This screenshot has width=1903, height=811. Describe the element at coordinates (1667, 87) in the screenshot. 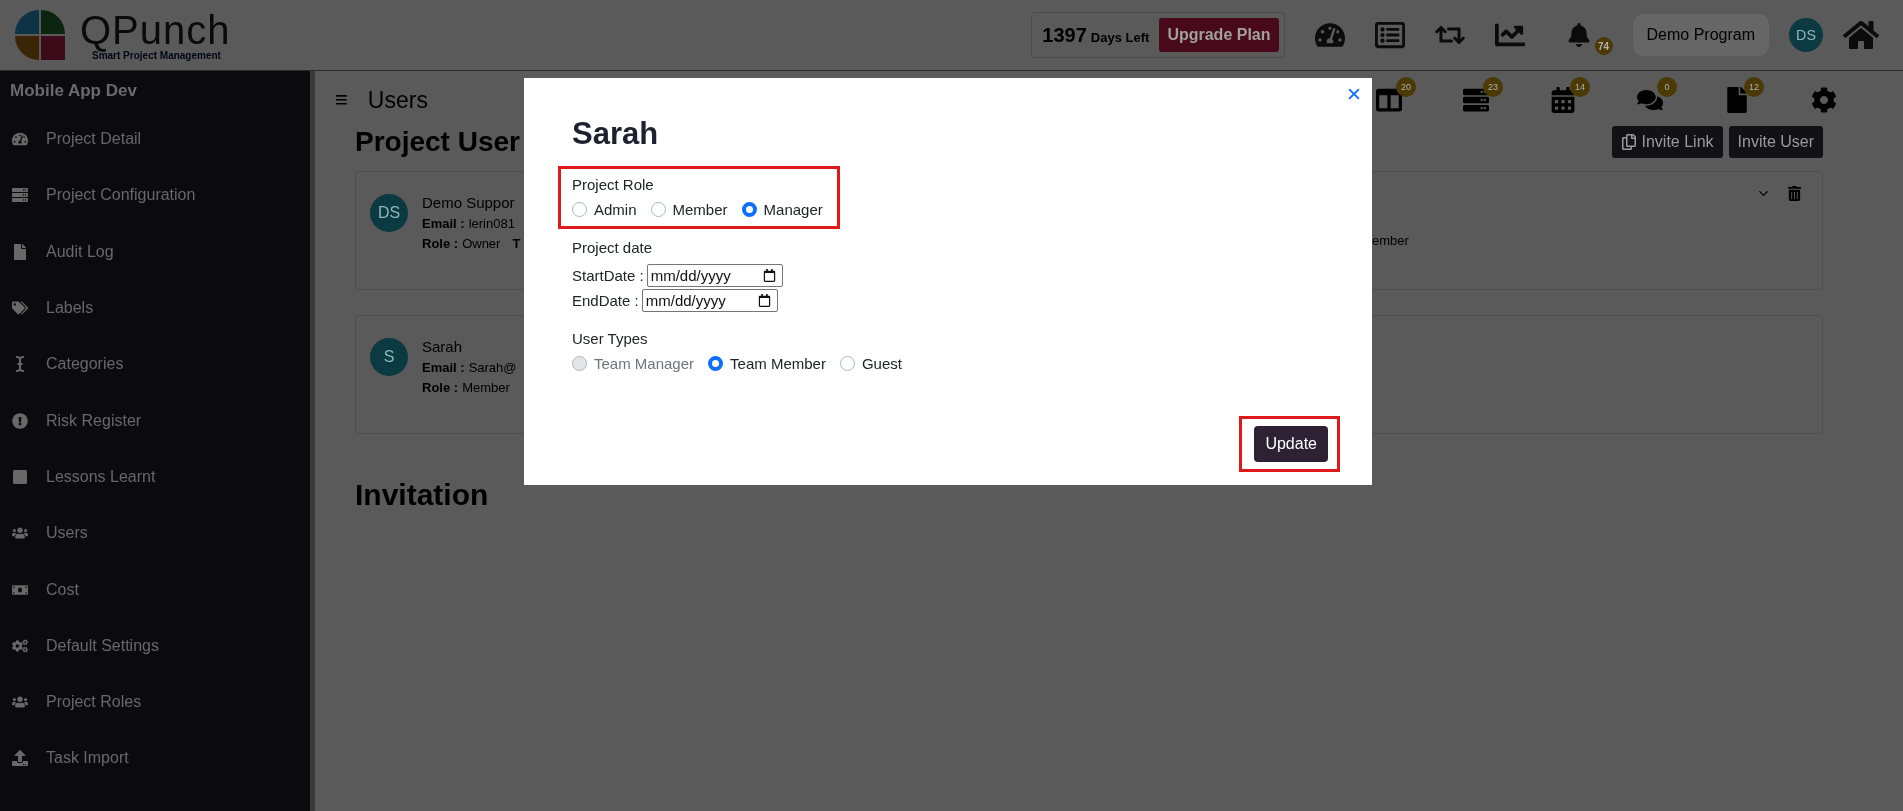

I see `count-badge: 0` at that location.